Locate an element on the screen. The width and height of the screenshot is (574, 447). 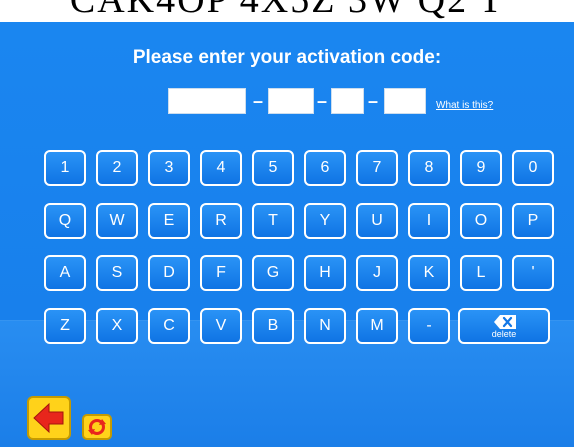
key-0: 0 is located at coordinates (533, 168).